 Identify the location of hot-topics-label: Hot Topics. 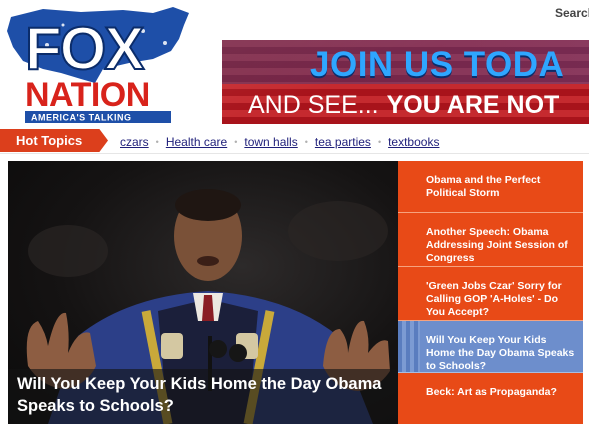
(54, 140).